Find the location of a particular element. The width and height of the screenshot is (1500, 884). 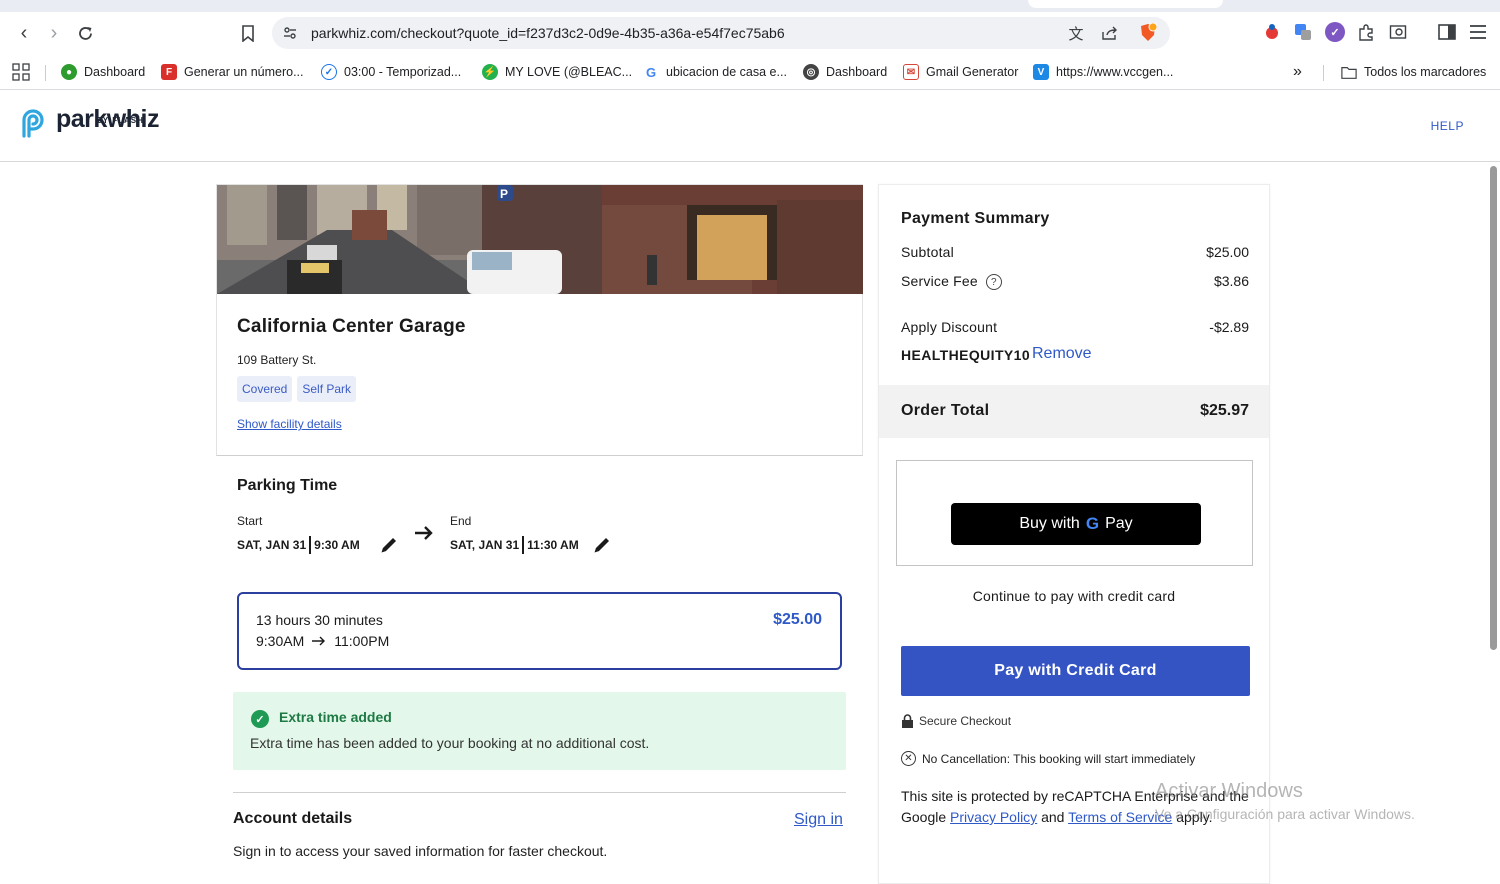

help-link: HELP is located at coordinates (1447, 126).